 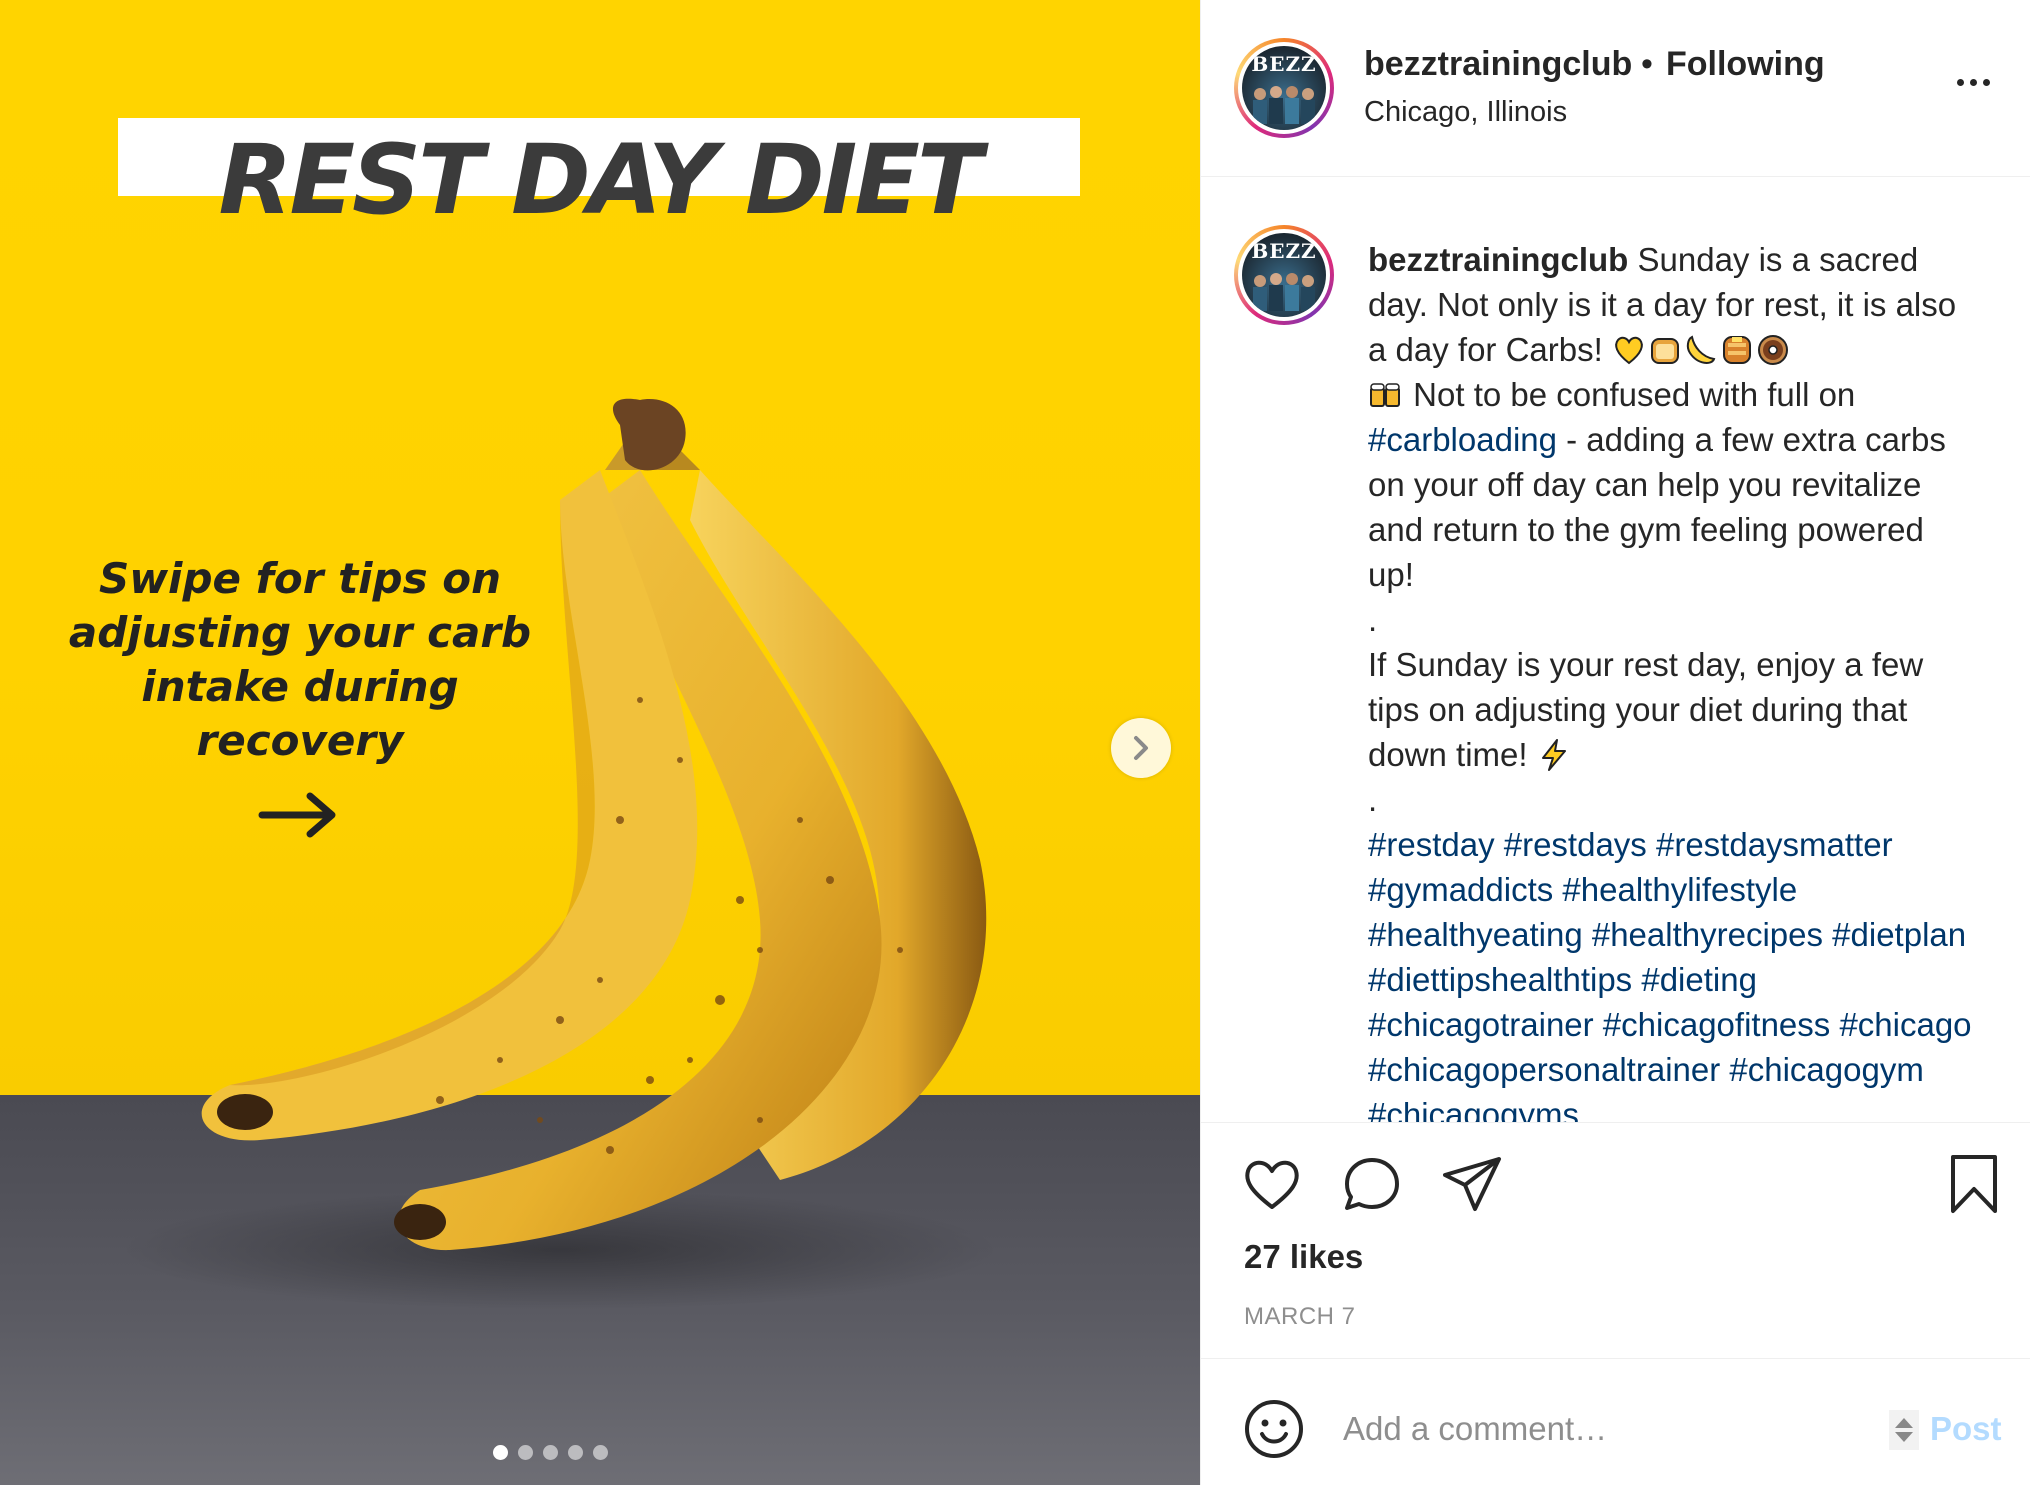 I want to click on chevron-right-icon, so click(x=1141, y=748).